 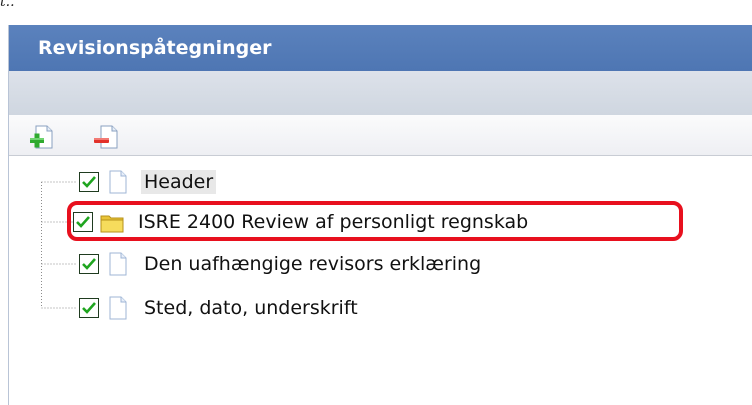 I want to click on toolbar, so click(x=380, y=135).